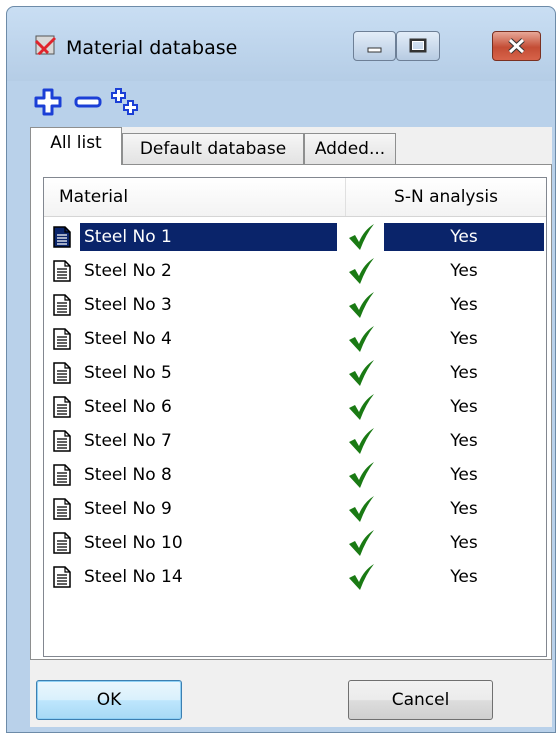 The image size is (560, 733). I want to click on table-row: Steel No 2 Yes, so click(295, 271).